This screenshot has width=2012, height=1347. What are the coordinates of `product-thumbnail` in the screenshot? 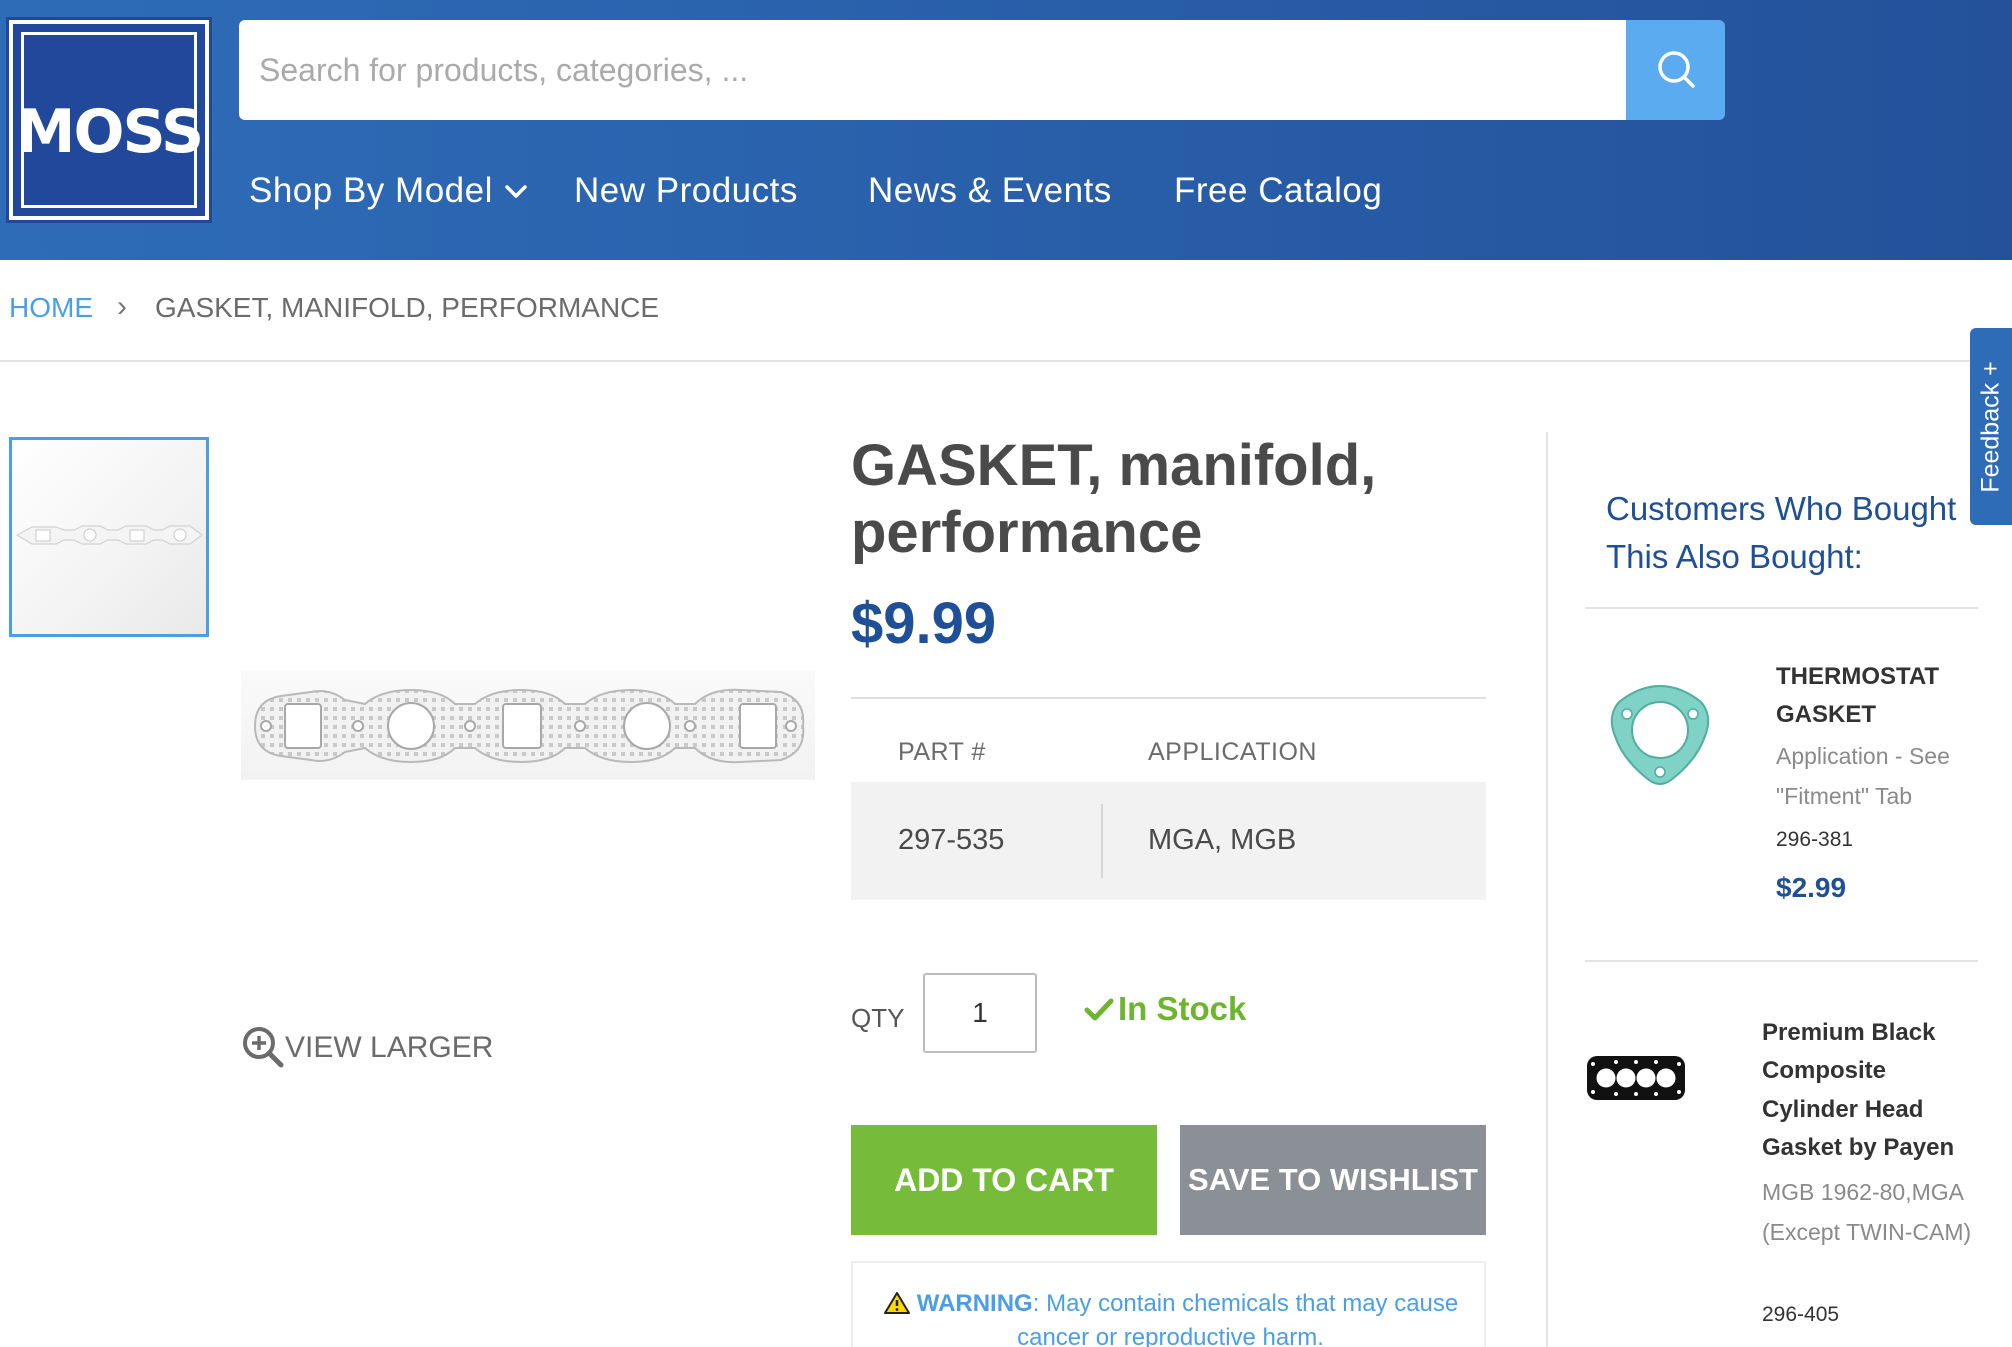 It's located at (109, 537).